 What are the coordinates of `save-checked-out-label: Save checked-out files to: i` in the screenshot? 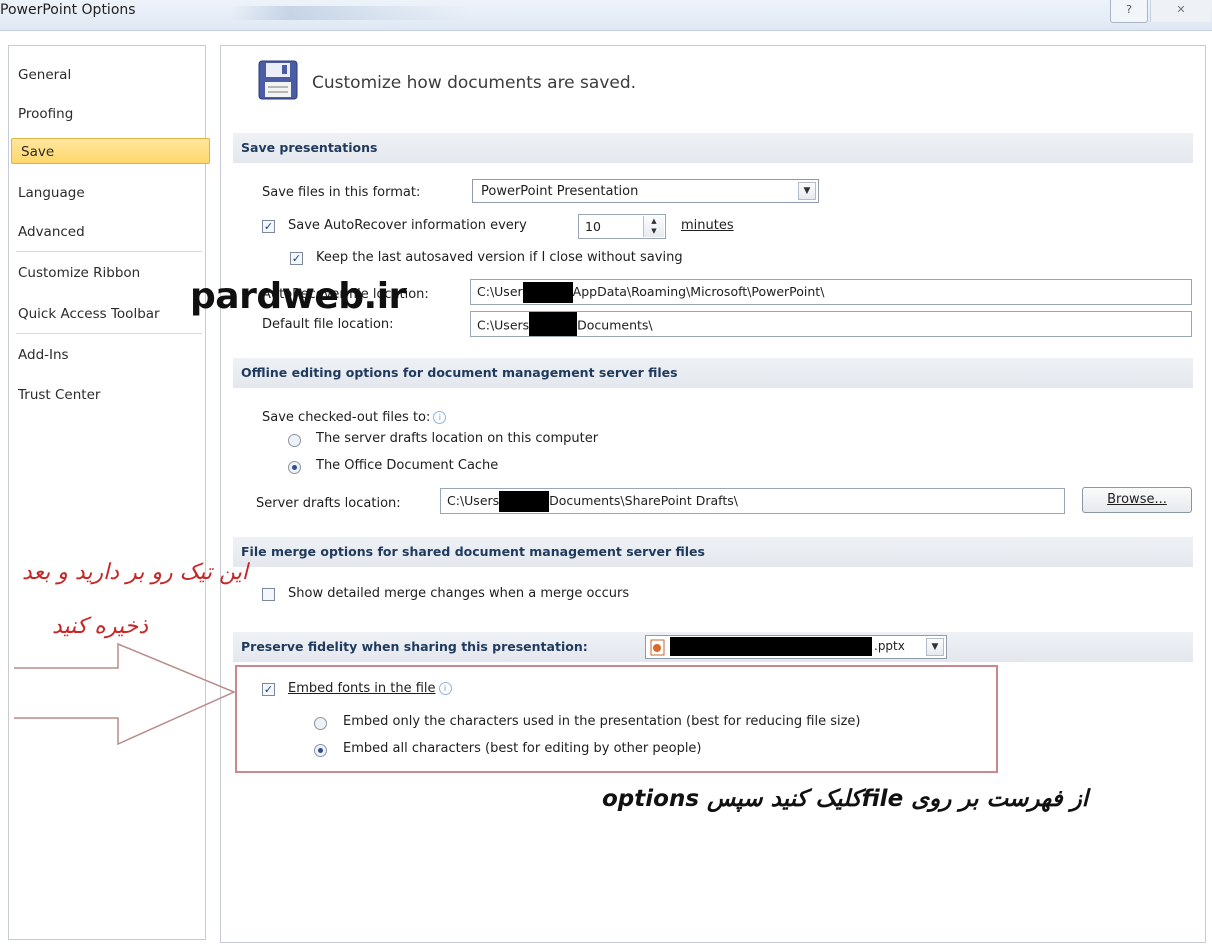 It's located at (354, 417).